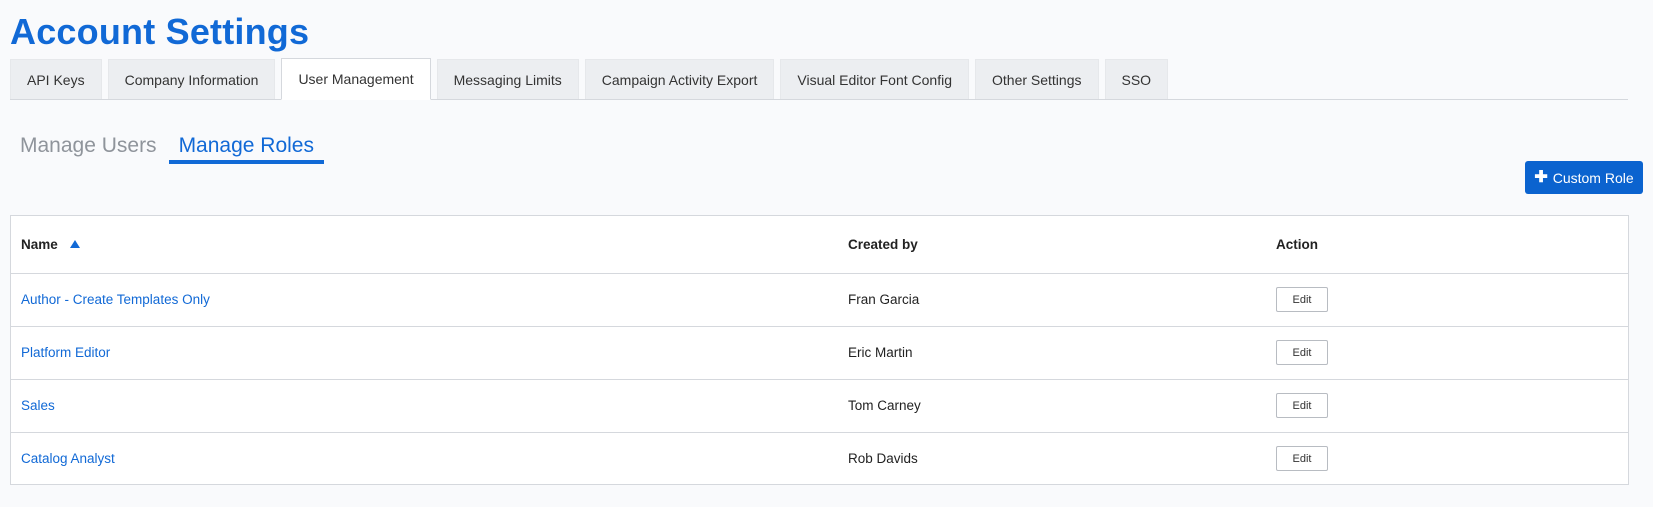 Image resolution: width=1653 pixels, height=507 pixels. I want to click on add-custom-role-button: ✚ Custom Role, so click(1584, 177).